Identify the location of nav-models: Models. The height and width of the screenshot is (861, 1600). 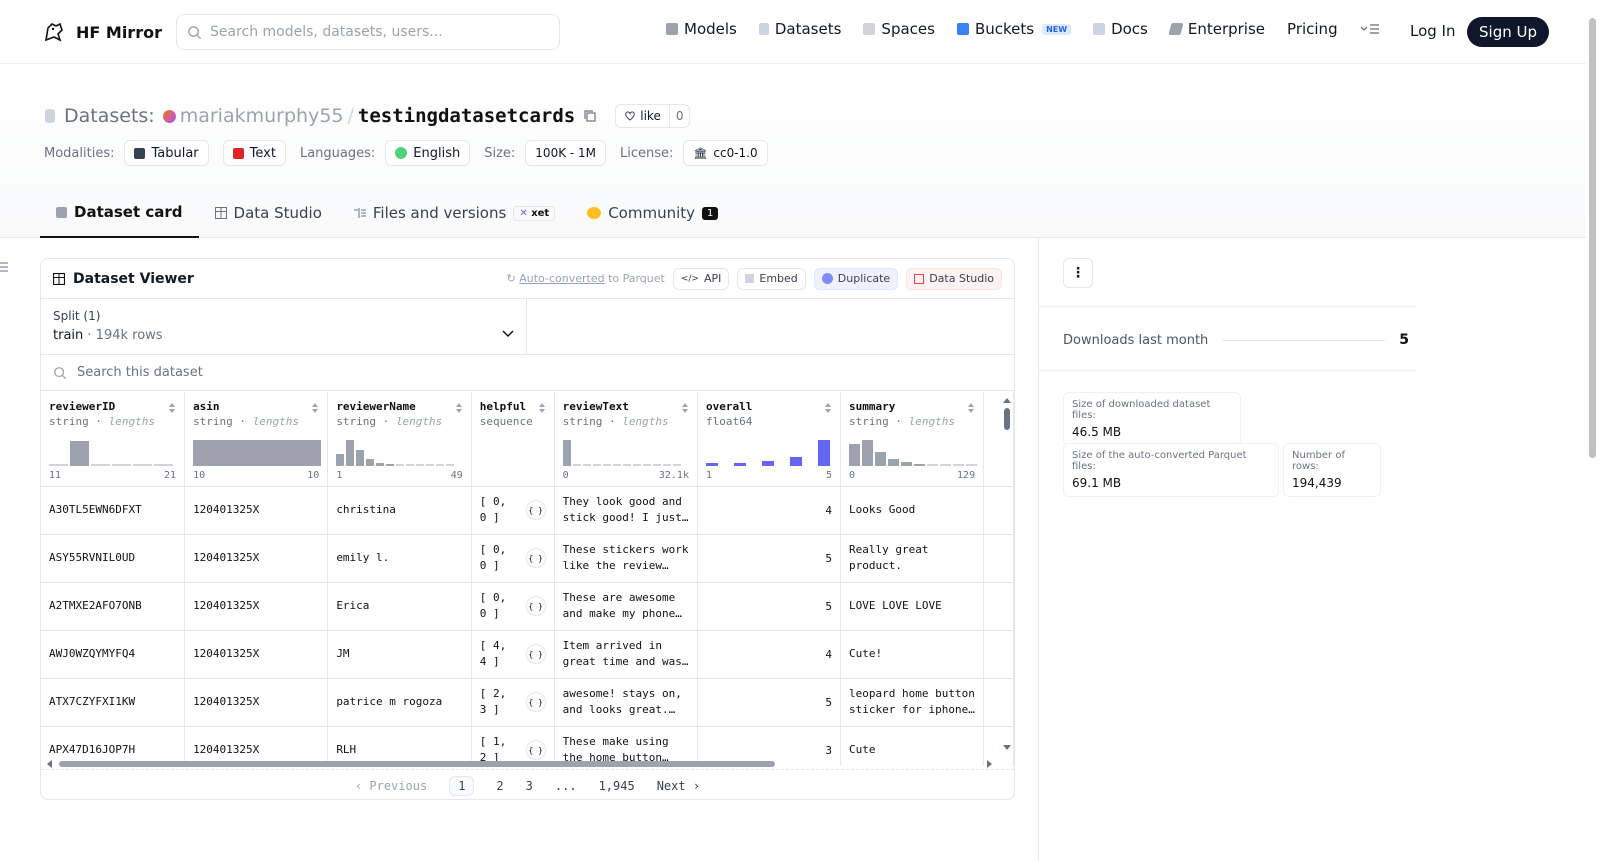
(701, 29).